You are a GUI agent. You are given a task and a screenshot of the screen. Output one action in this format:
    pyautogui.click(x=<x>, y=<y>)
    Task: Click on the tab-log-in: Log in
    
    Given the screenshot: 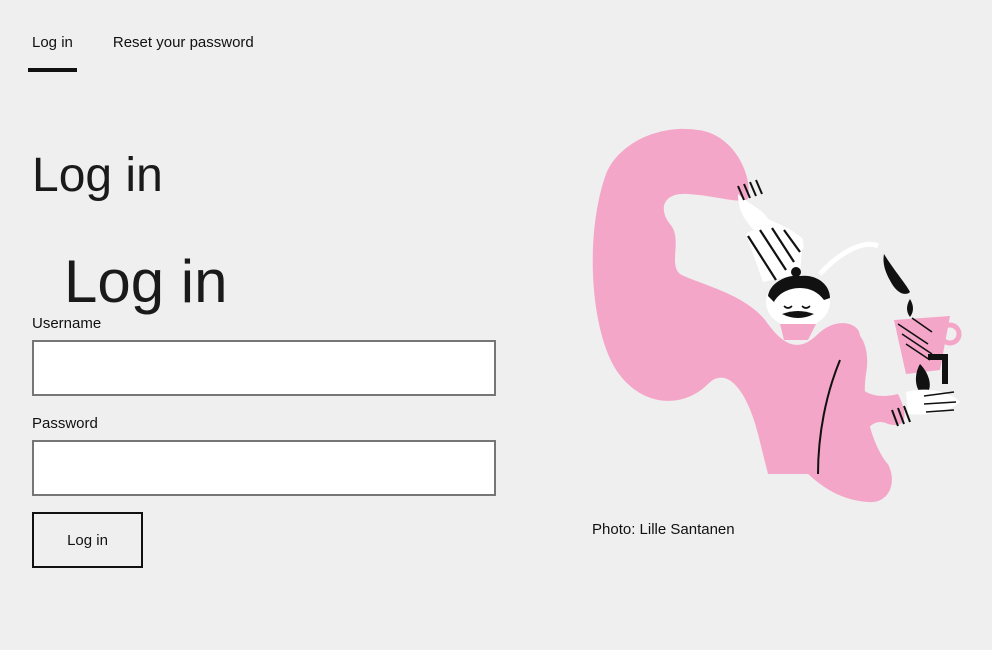 What is the action you would take?
    pyautogui.click(x=52, y=36)
    